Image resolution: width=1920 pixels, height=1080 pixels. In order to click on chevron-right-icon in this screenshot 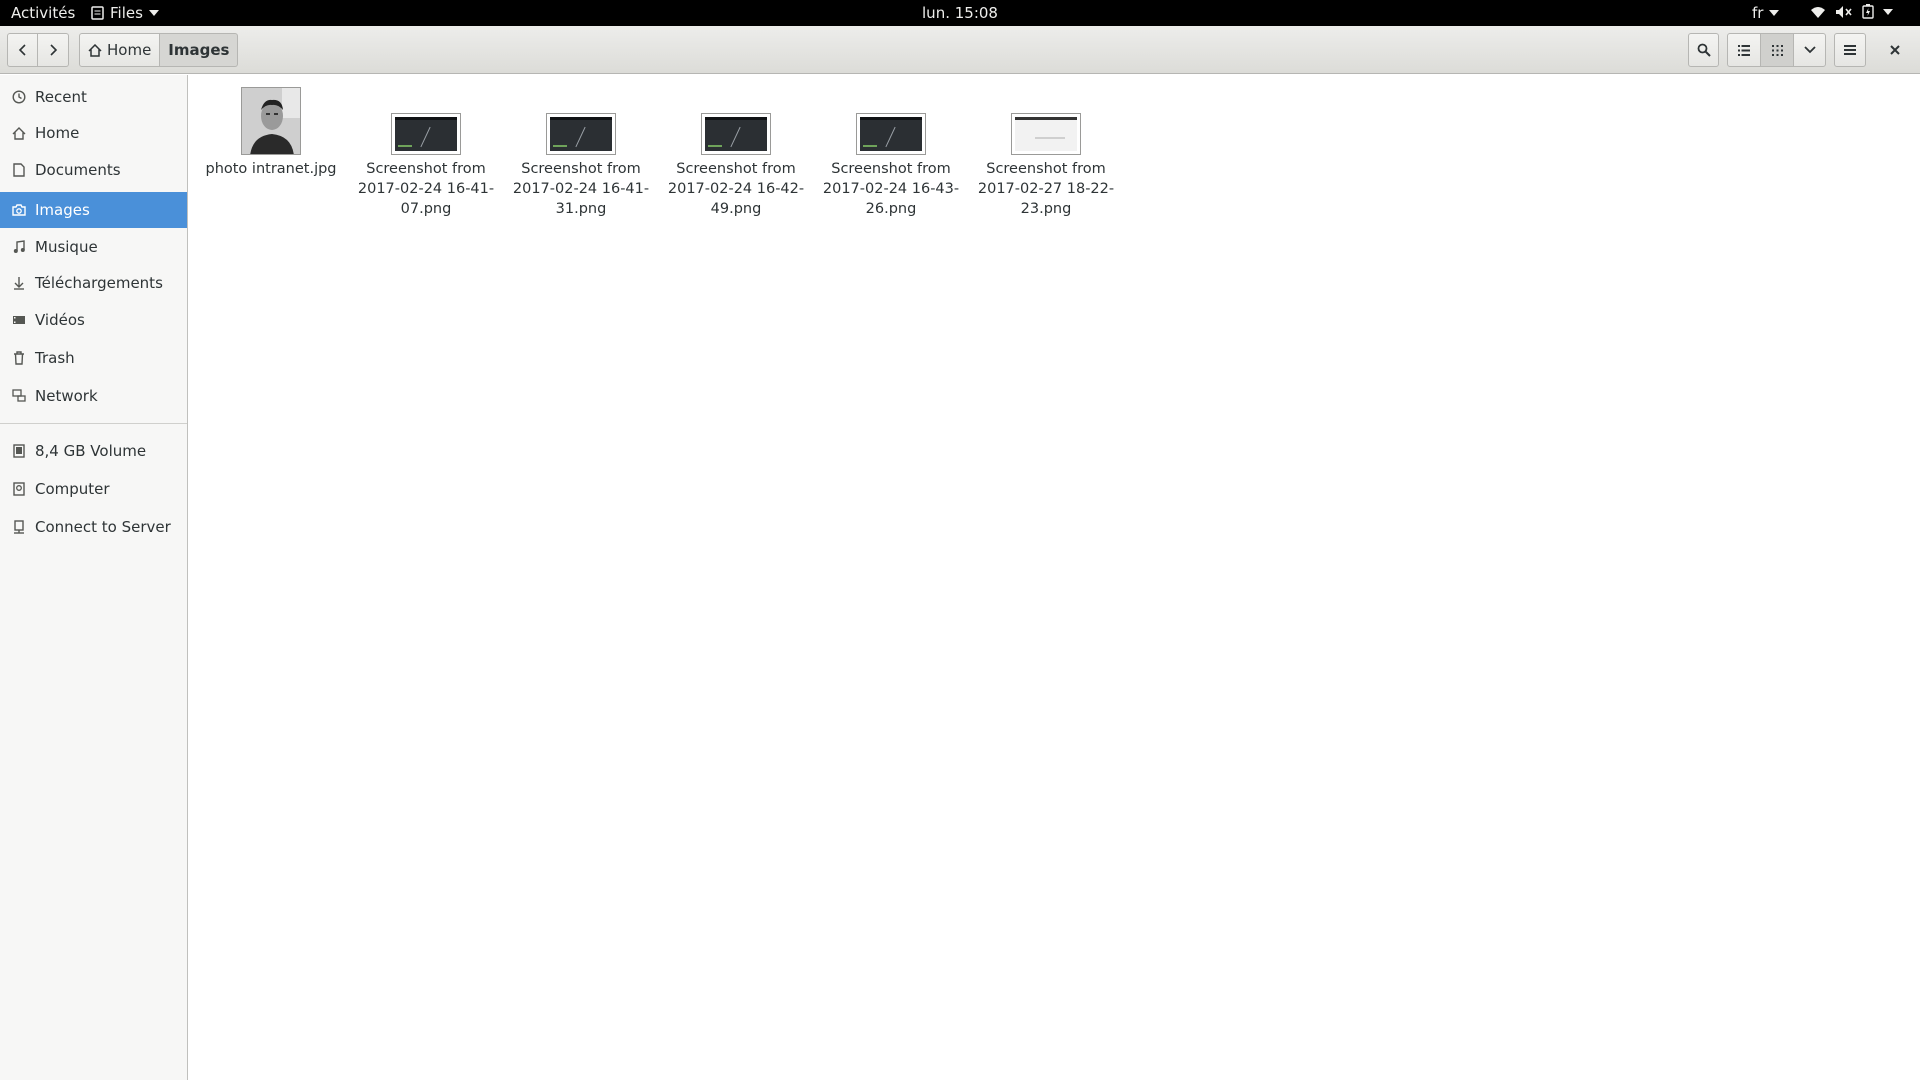, I will do `click(54, 50)`.